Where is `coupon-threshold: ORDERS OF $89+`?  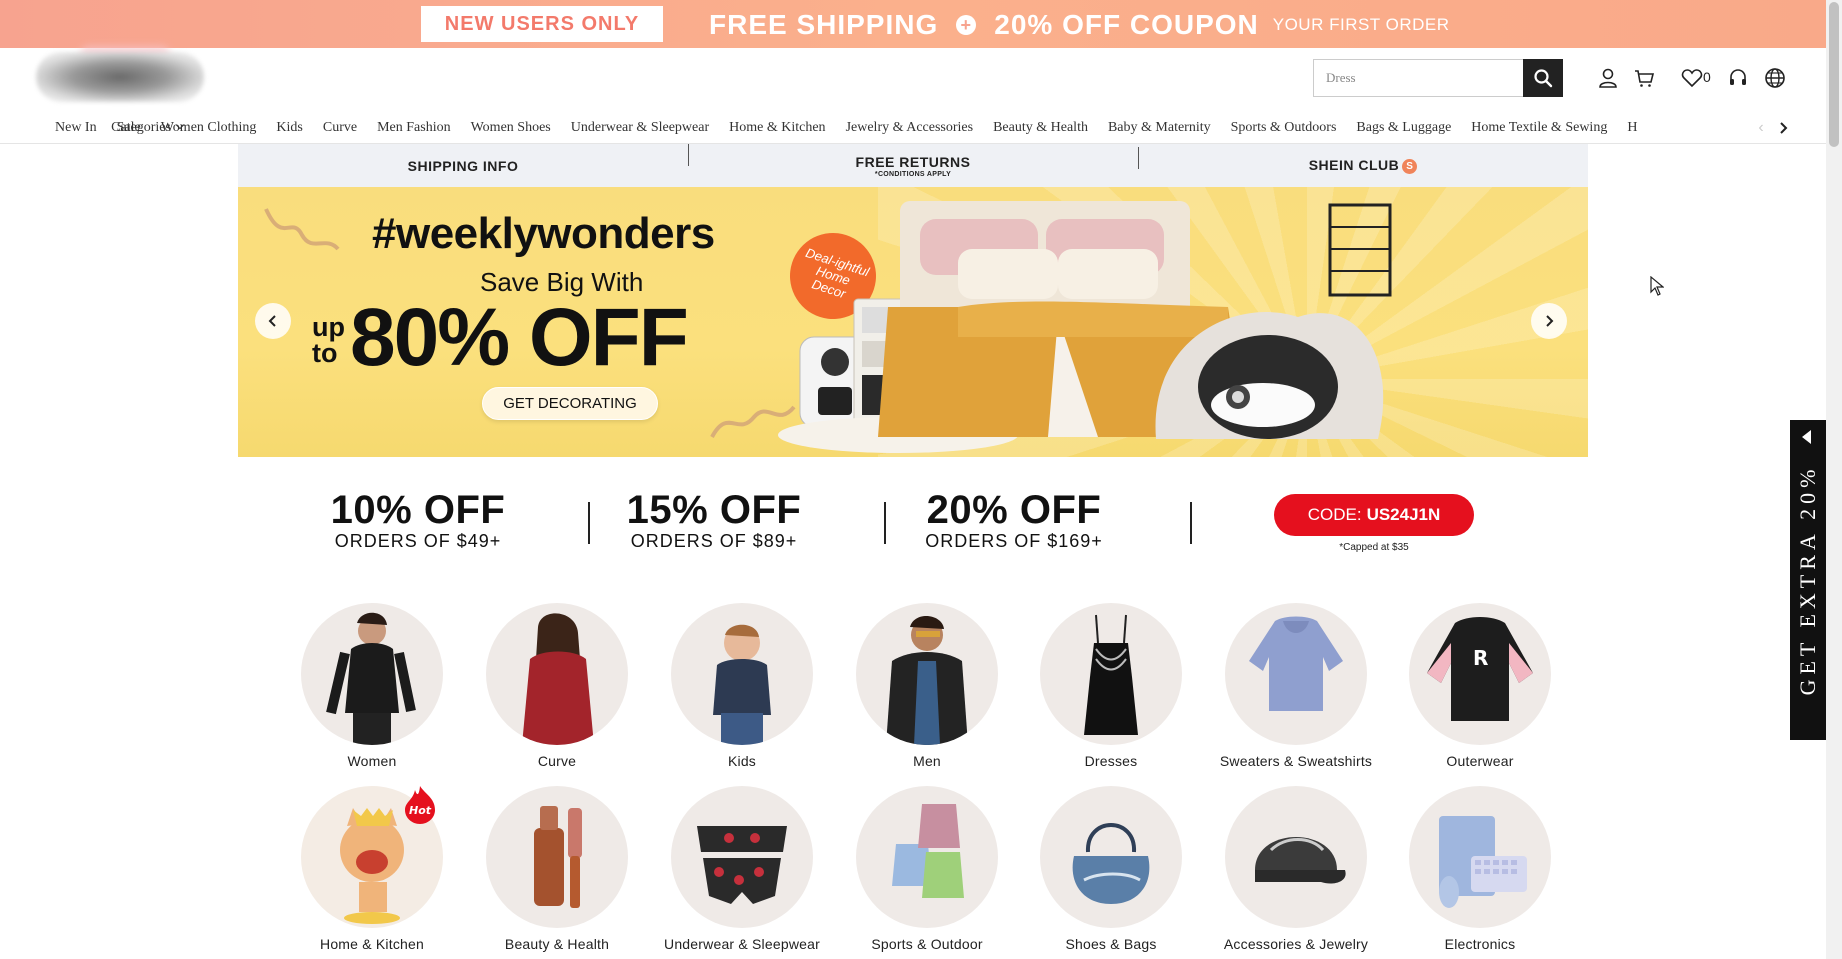 coupon-threshold: ORDERS OF $89+ is located at coordinates (714, 541).